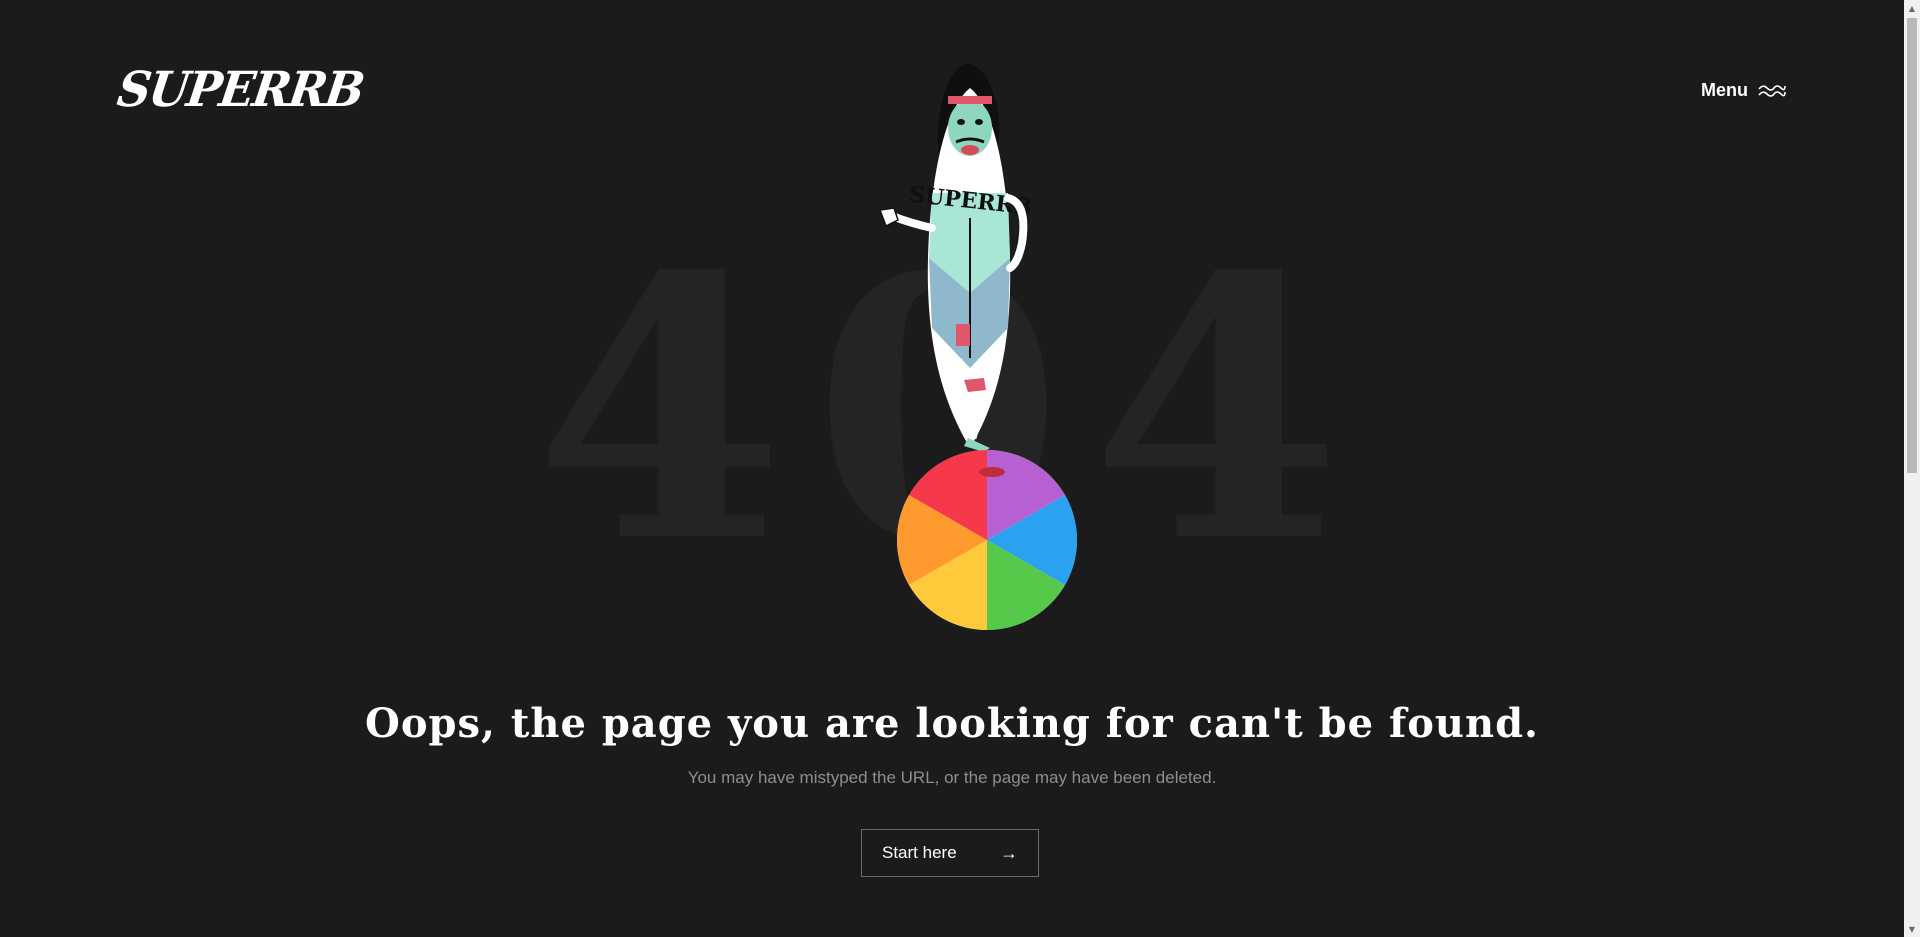 The image size is (1920, 937). Describe the element at coordinates (1912, 245) in the screenshot. I see `scrollbar-thumb` at that location.